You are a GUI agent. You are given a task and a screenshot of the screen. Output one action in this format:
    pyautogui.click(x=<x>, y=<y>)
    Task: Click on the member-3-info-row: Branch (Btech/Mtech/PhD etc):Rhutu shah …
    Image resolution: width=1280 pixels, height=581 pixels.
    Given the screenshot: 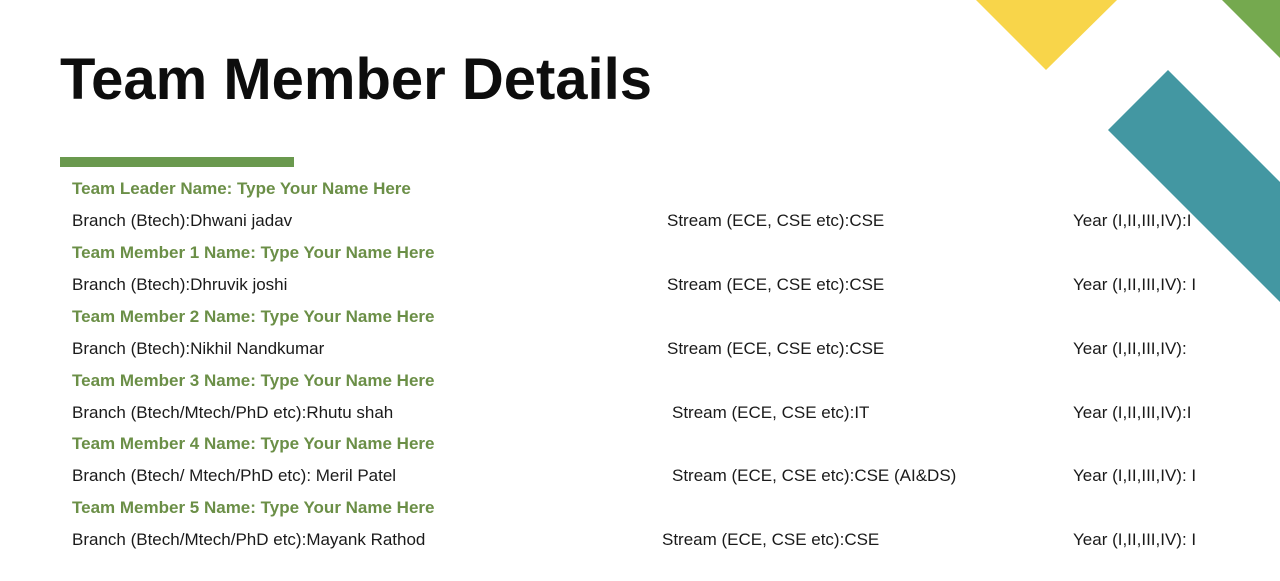 What is the action you would take?
    pyautogui.click(x=640, y=413)
    